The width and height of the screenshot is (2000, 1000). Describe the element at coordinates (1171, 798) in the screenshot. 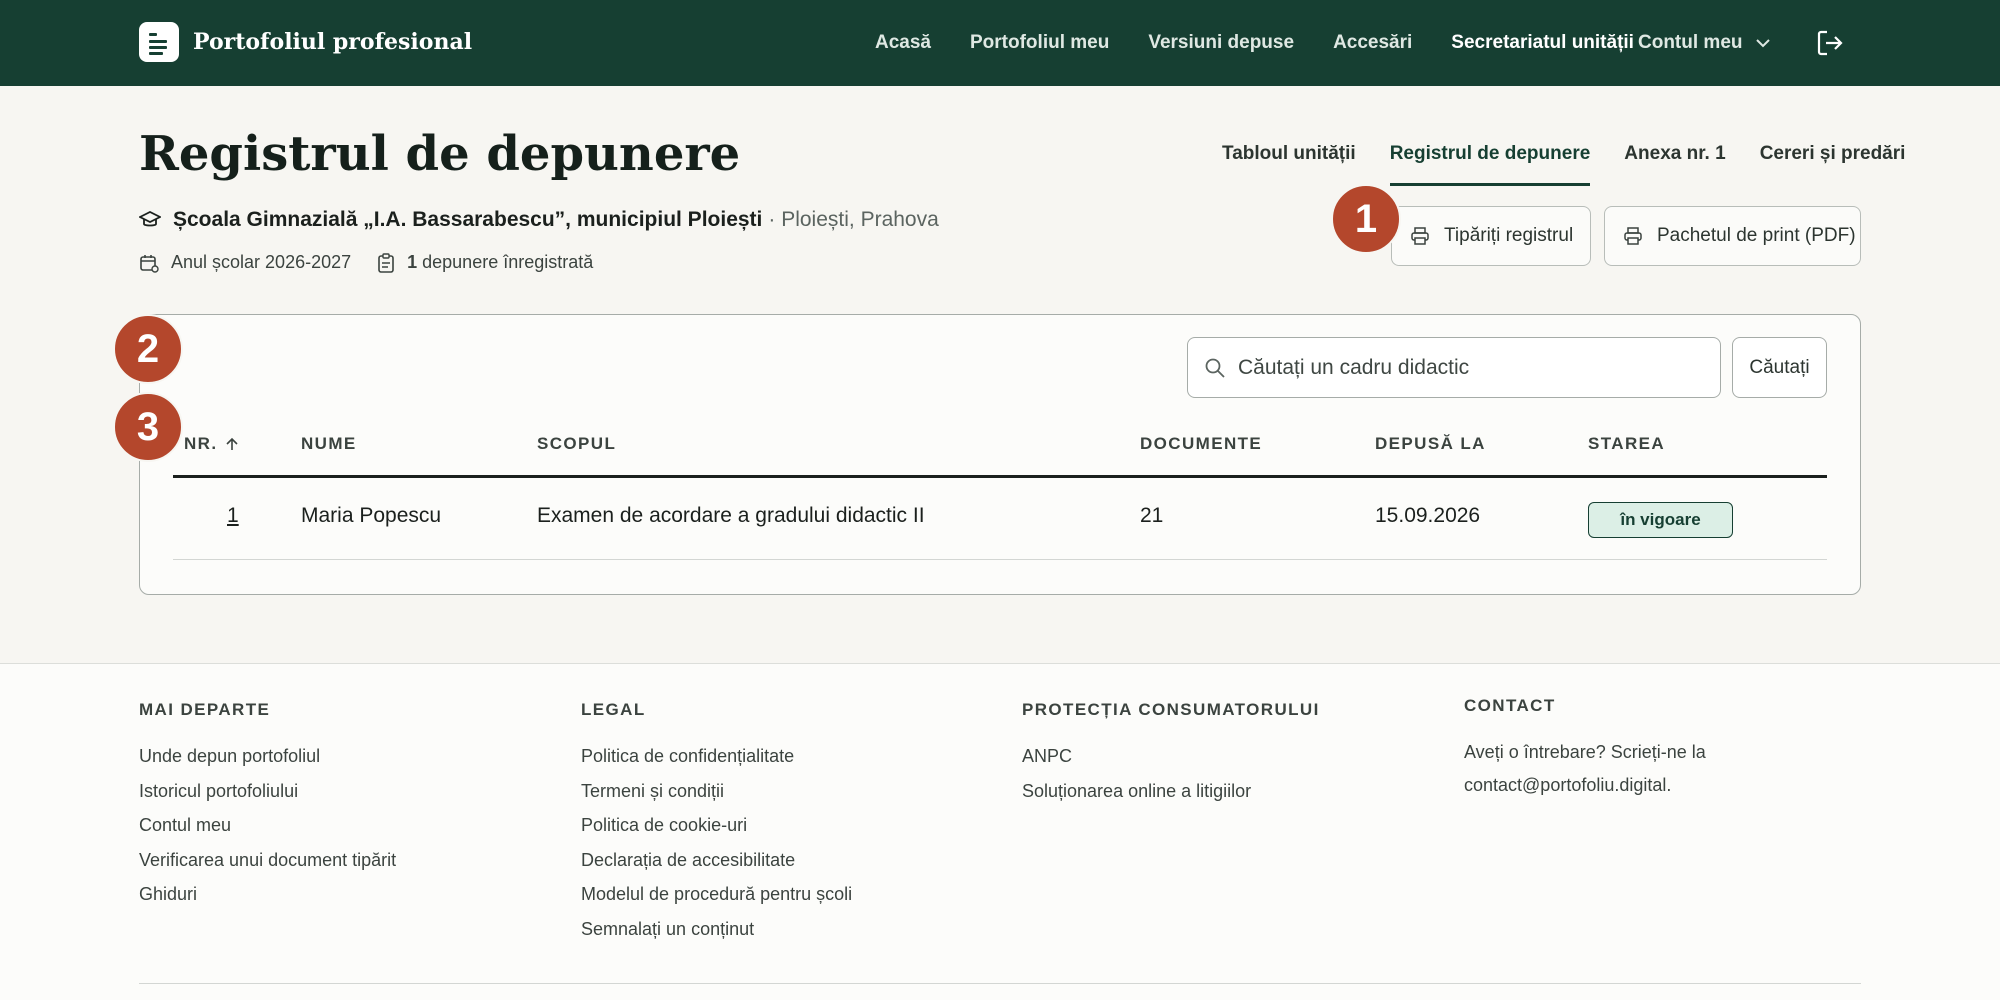

I see `footer-link: Soluționarea online a litigiilor` at that location.